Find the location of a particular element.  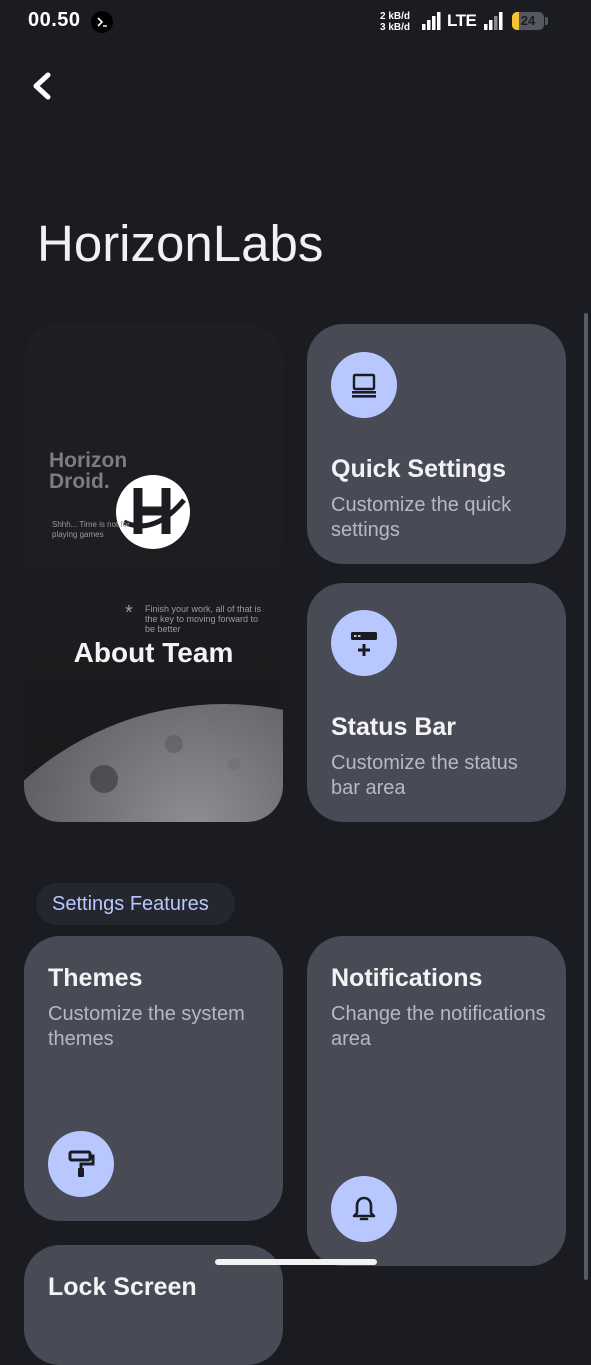

terminal-icon is located at coordinates (102, 22).